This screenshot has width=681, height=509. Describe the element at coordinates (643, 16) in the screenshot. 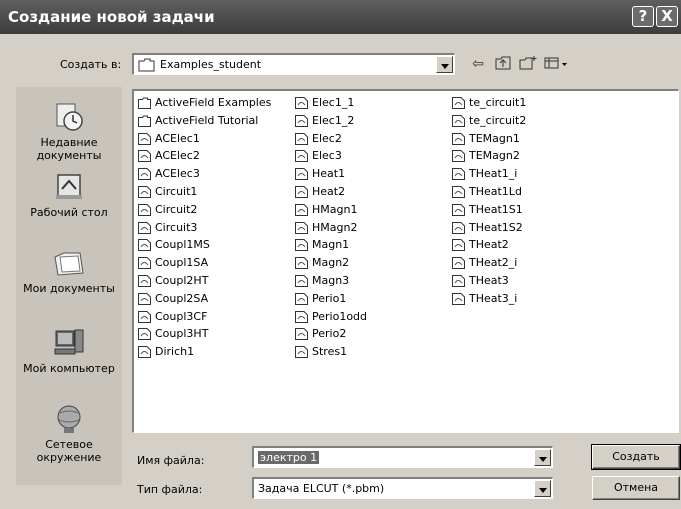

I see `help-button: ?` at that location.